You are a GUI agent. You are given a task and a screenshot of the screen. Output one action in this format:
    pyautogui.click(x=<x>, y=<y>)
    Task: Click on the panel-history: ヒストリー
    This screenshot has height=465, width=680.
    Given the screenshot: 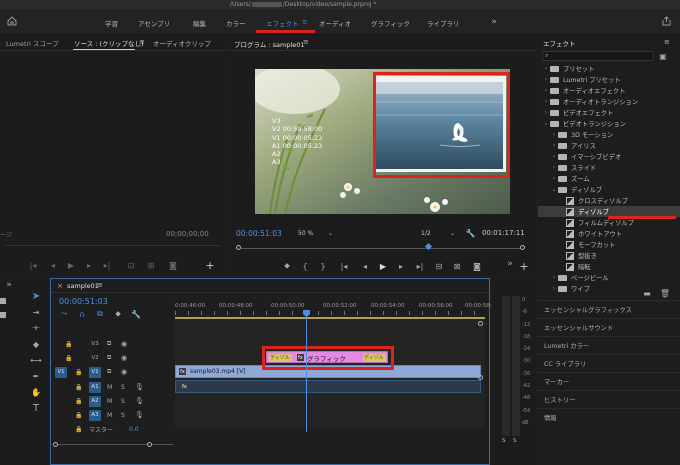 What is the action you would take?
    pyautogui.click(x=609, y=399)
    